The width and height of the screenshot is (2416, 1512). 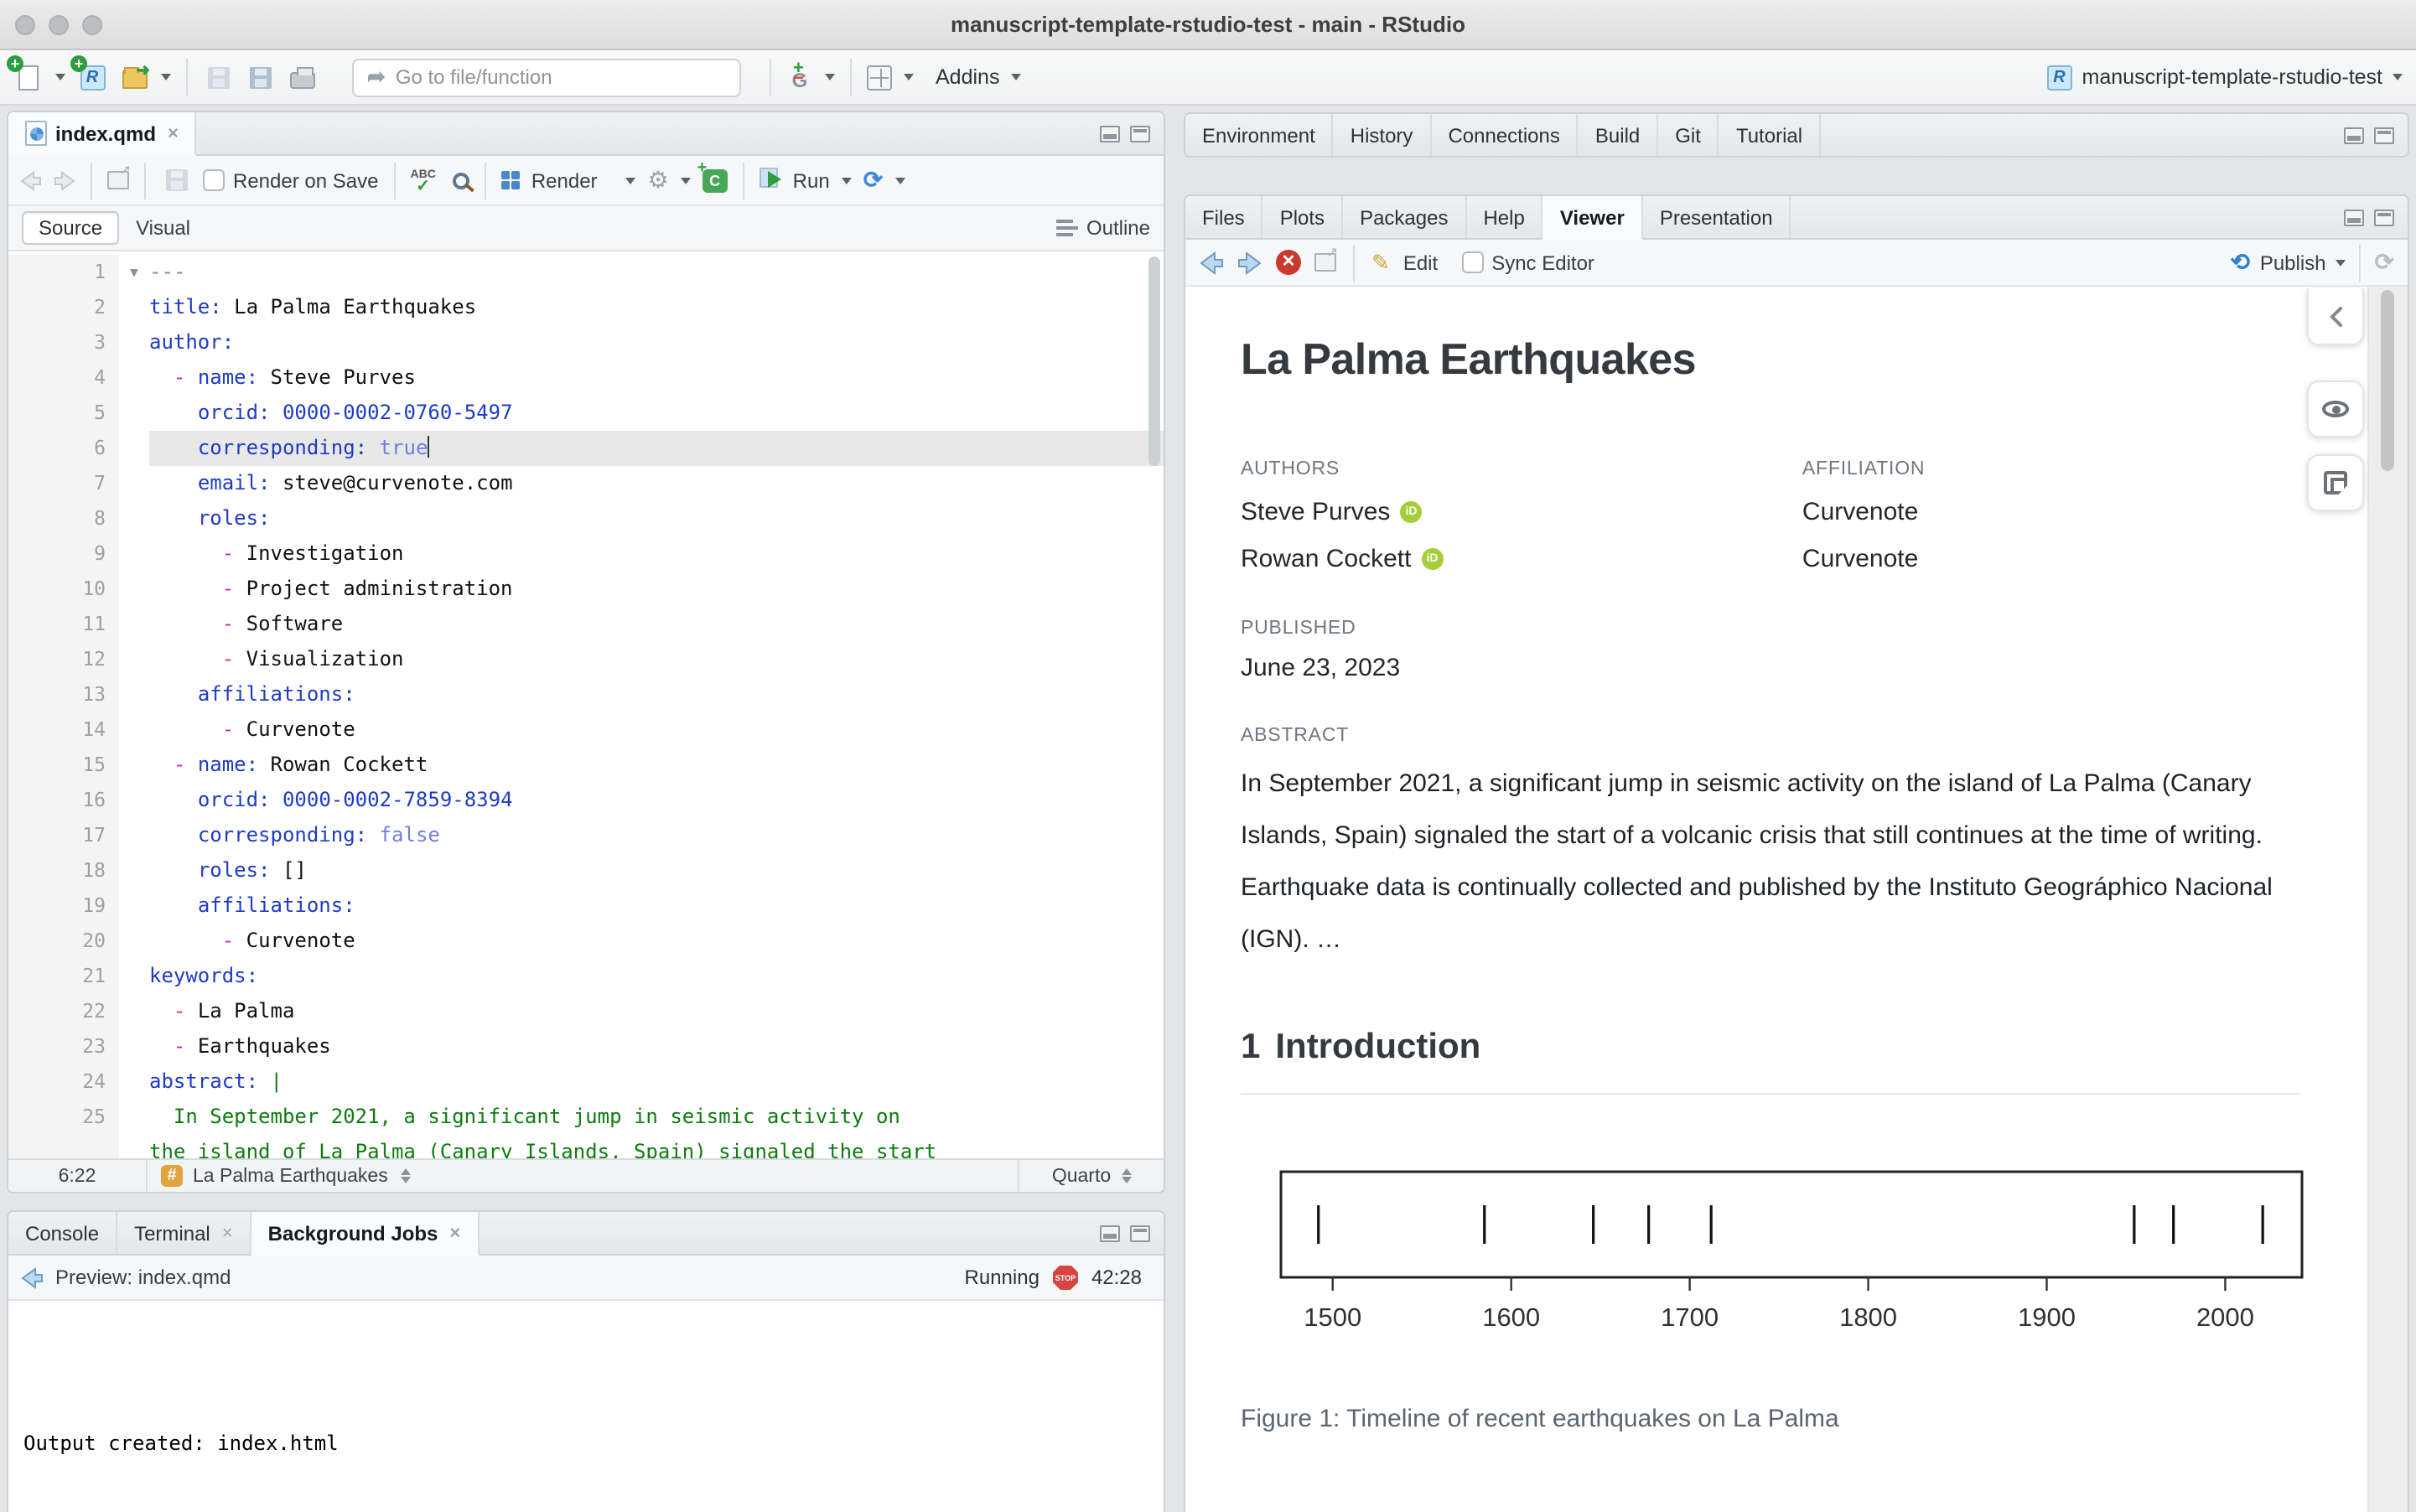 What do you see at coordinates (586, 378) in the screenshot?
I see `code-line: 4 - name: Steve Purves` at bounding box center [586, 378].